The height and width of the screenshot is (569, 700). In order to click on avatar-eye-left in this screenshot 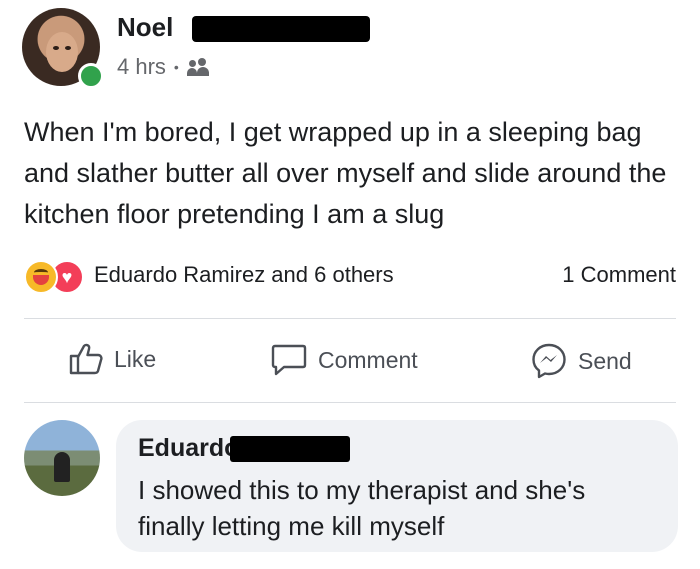, I will do `click(56, 48)`.